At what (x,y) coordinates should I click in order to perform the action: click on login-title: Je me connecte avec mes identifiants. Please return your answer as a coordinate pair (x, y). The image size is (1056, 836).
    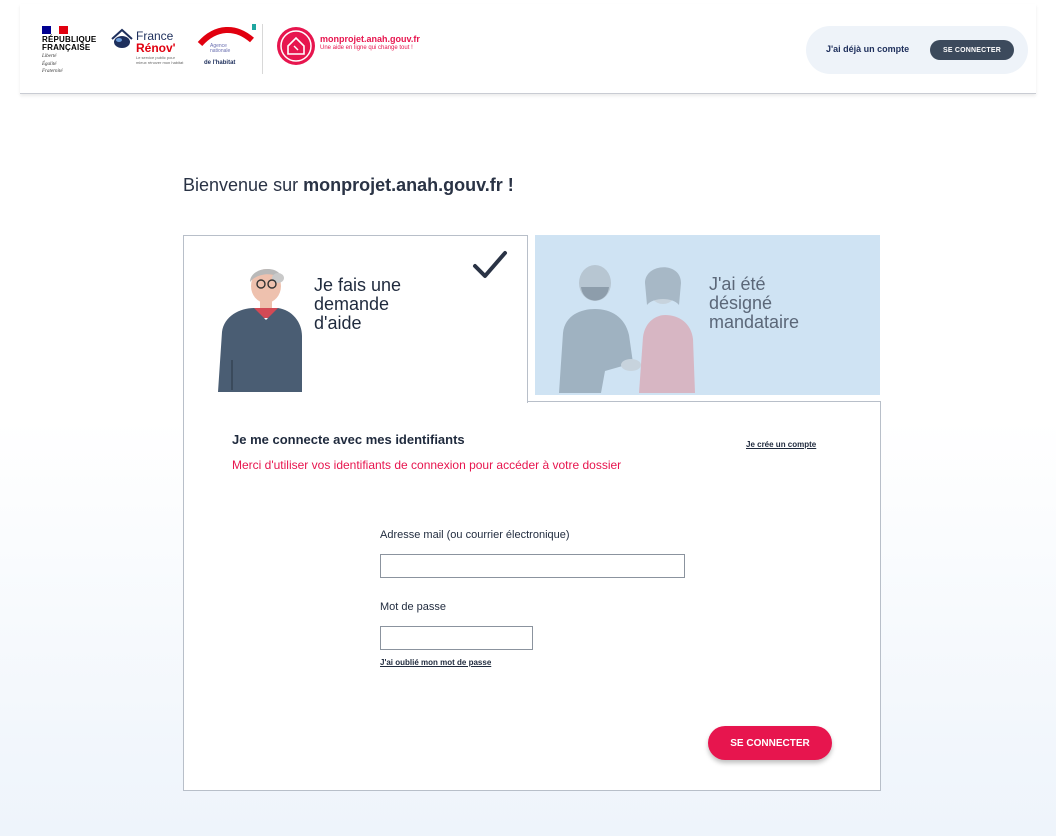
    Looking at the image, I should click on (348, 439).